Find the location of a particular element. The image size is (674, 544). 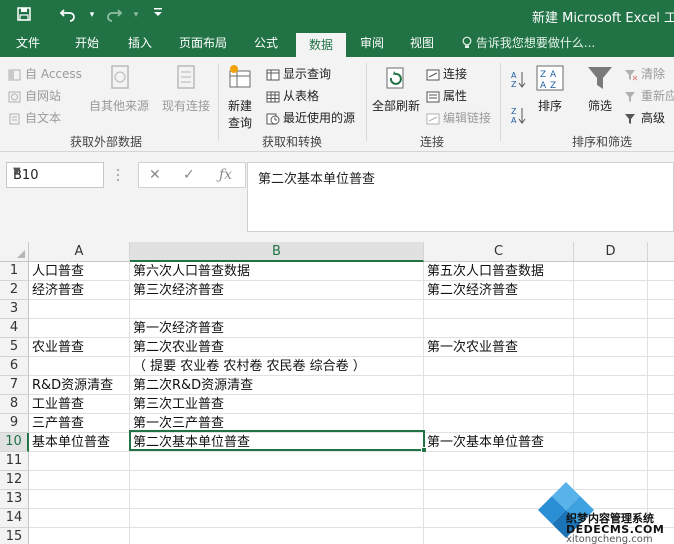

cell-b2: 第三次经济普查 is located at coordinates (177, 290).